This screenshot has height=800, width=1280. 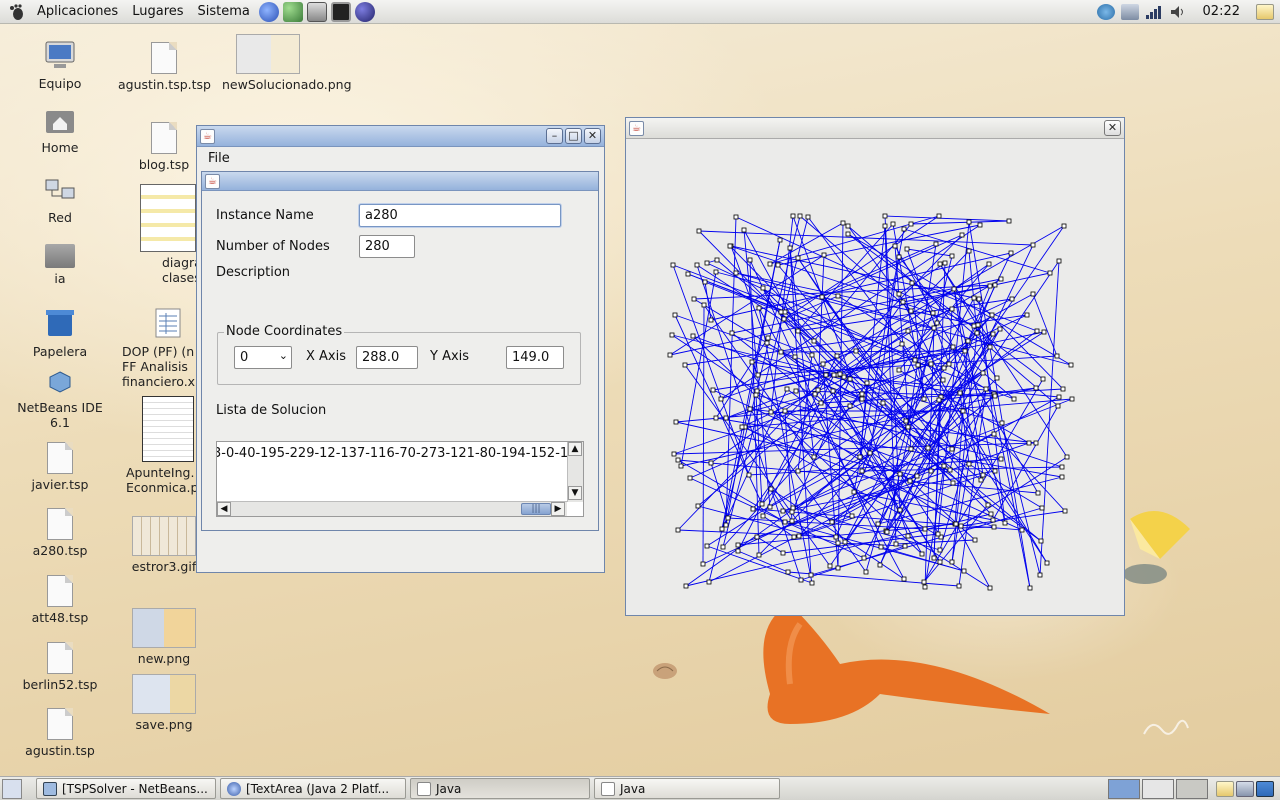 What do you see at coordinates (1245, 788) in the screenshot?
I see `printer-icon` at bounding box center [1245, 788].